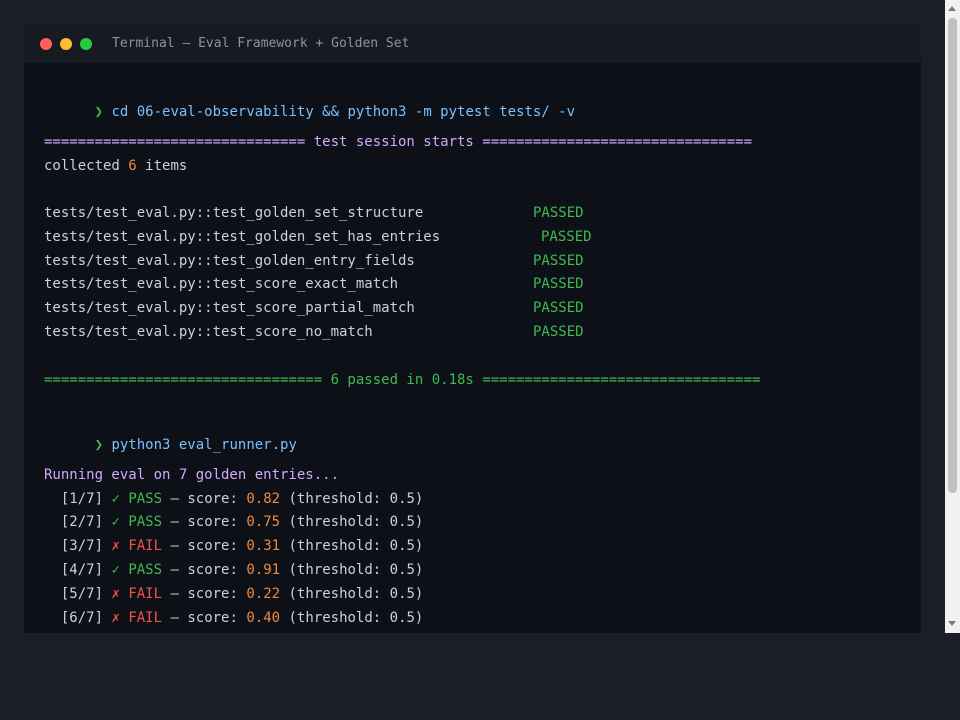 The image size is (960, 720). What do you see at coordinates (263, 594) in the screenshot?
I see `eval-score: 0.22` at bounding box center [263, 594].